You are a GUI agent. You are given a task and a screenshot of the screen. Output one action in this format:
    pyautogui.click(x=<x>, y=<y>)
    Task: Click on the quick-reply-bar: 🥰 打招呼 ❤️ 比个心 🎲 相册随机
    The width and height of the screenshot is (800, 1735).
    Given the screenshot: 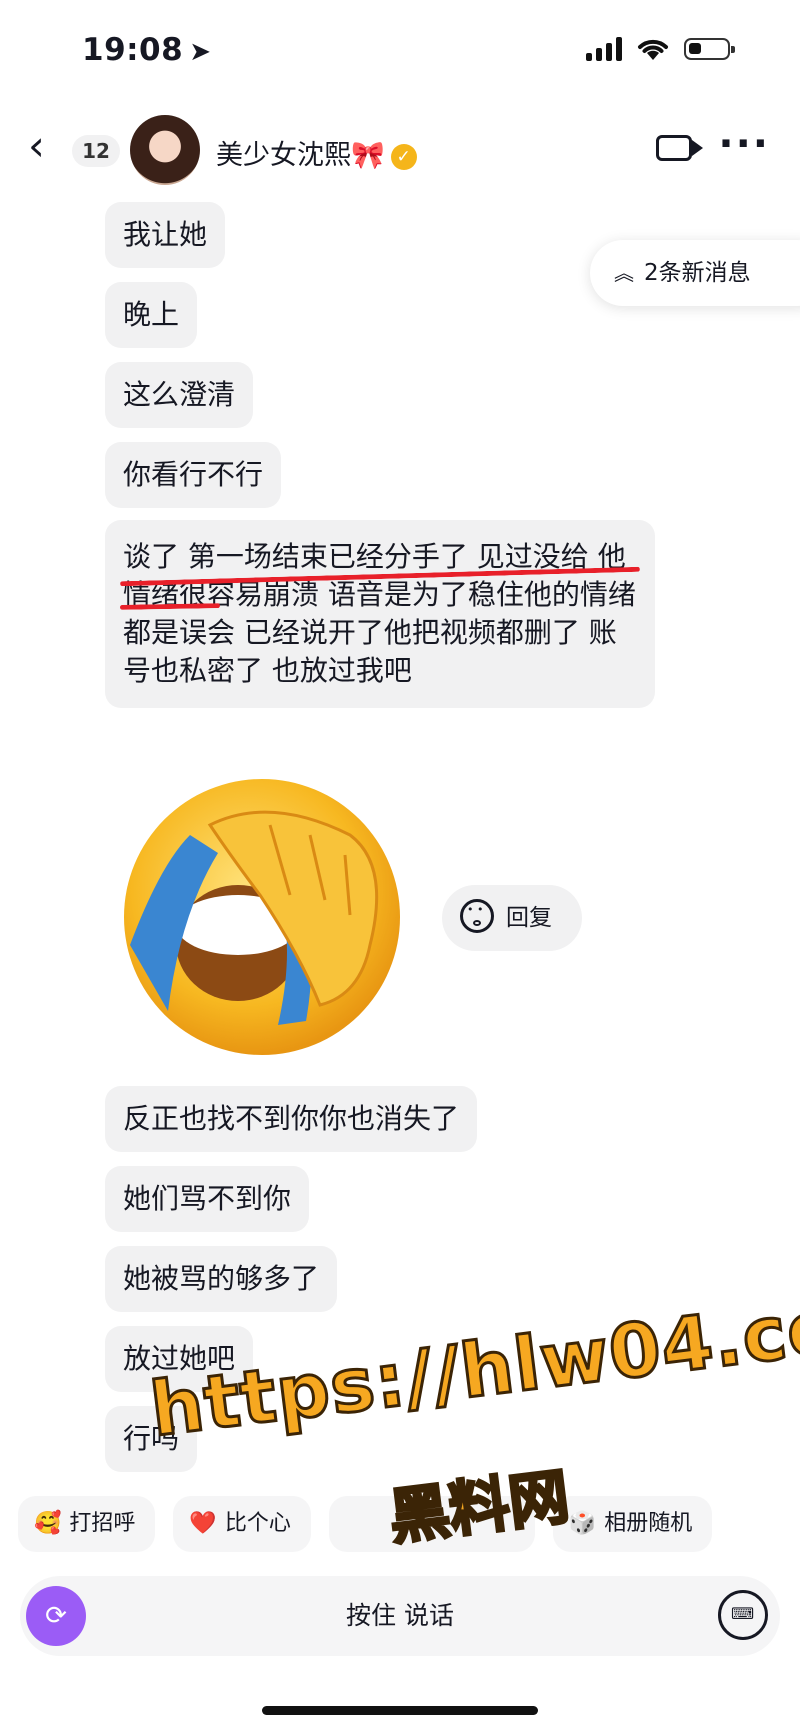 What is the action you would take?
    pyautogui.click(x=365, y=1524)
    